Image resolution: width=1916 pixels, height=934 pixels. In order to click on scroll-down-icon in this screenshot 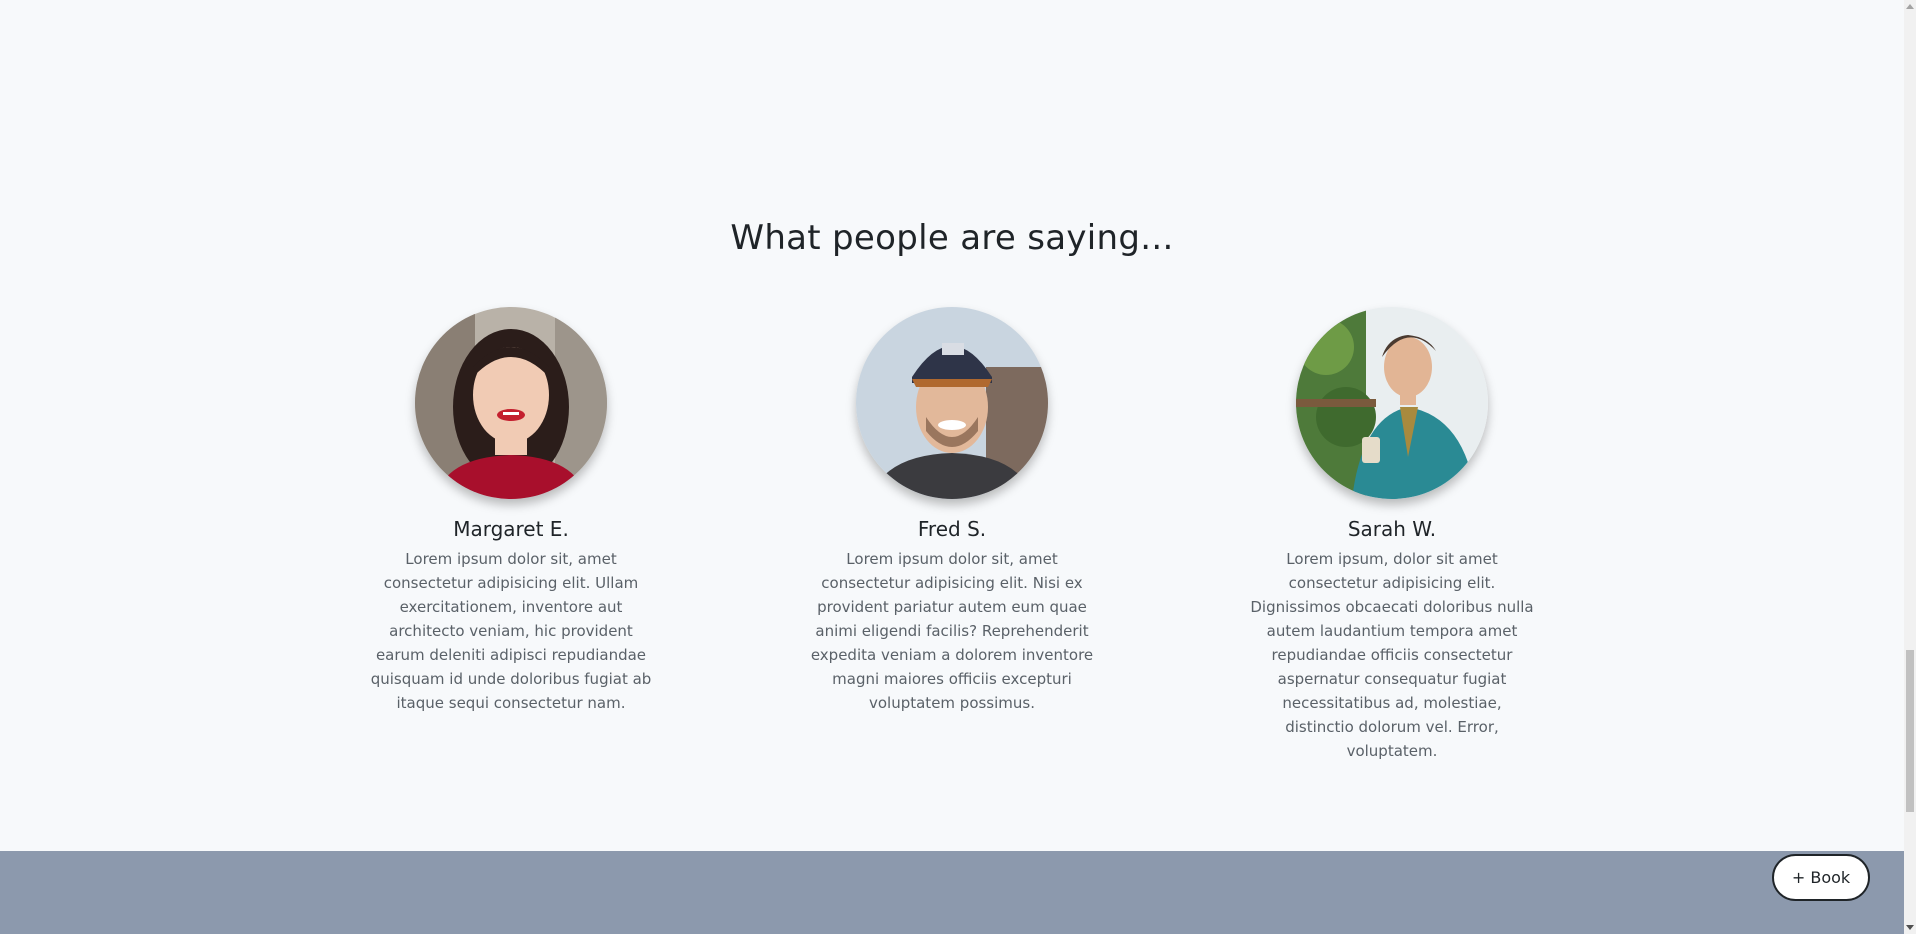, I will do `click(1910, 927)`.